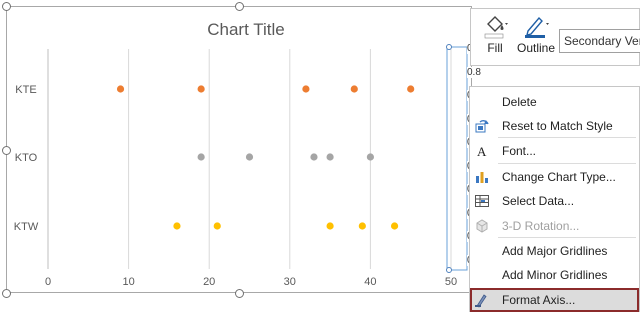  I want to click on rotation-3d-icon, so click(482, 226).